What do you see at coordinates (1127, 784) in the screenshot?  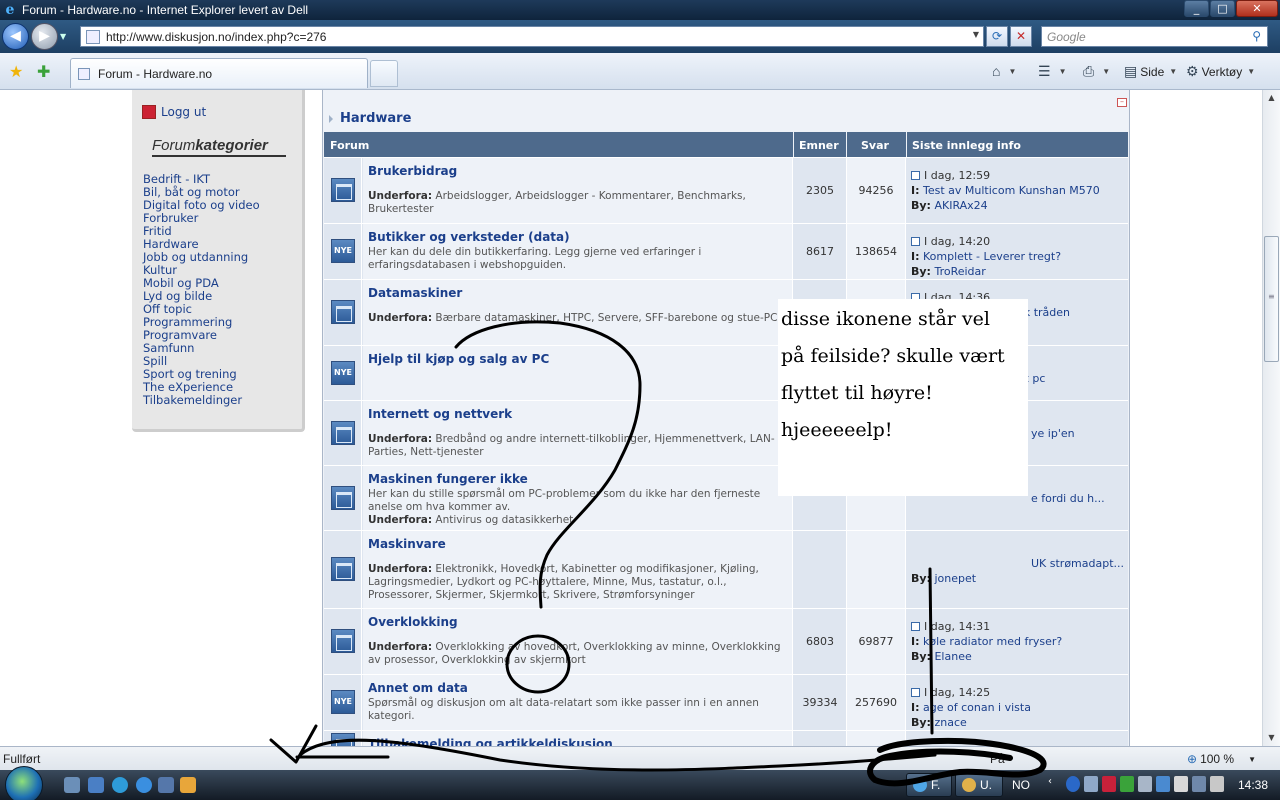 I see `messenger-icon` at bounding box center [1127, 784].